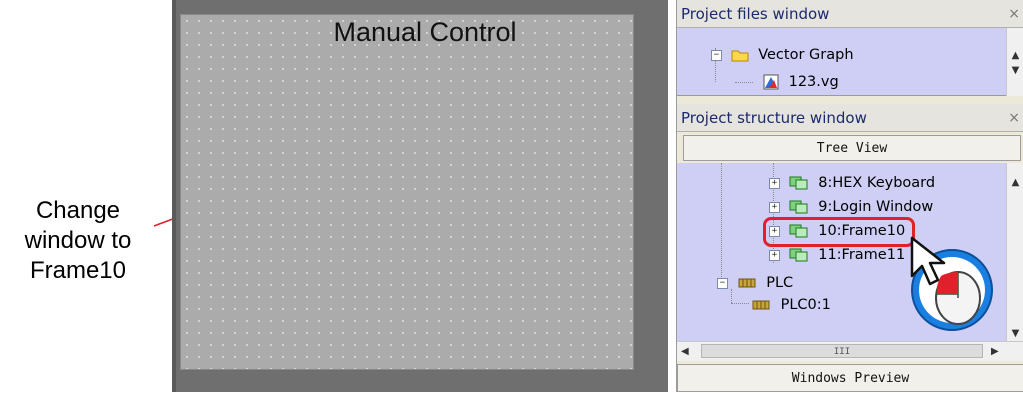  What do you see at coordinates (740, 56) in the screenshot?
I see `folder-icon` at bounding box center [740, 56].